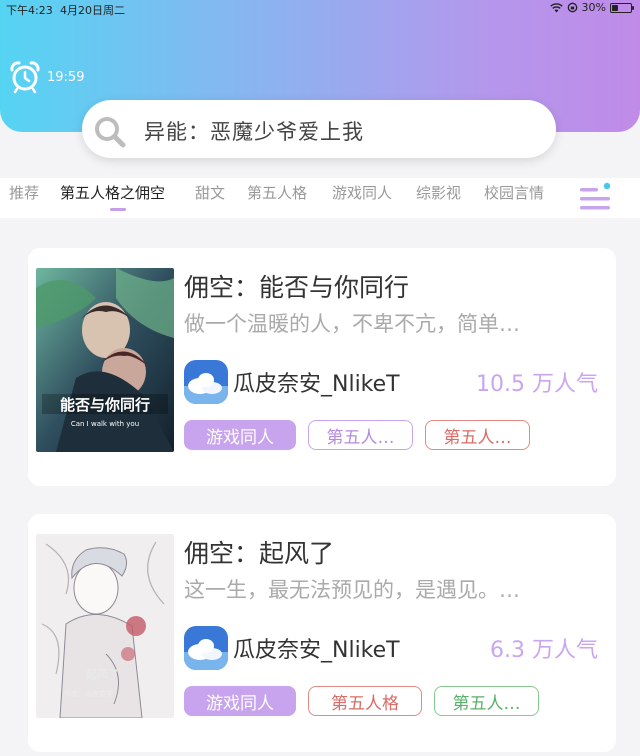  What do you see at coordinates (556, 7) in the screenshot?
I see `wifi-icon` at bounding box center [556, 7].